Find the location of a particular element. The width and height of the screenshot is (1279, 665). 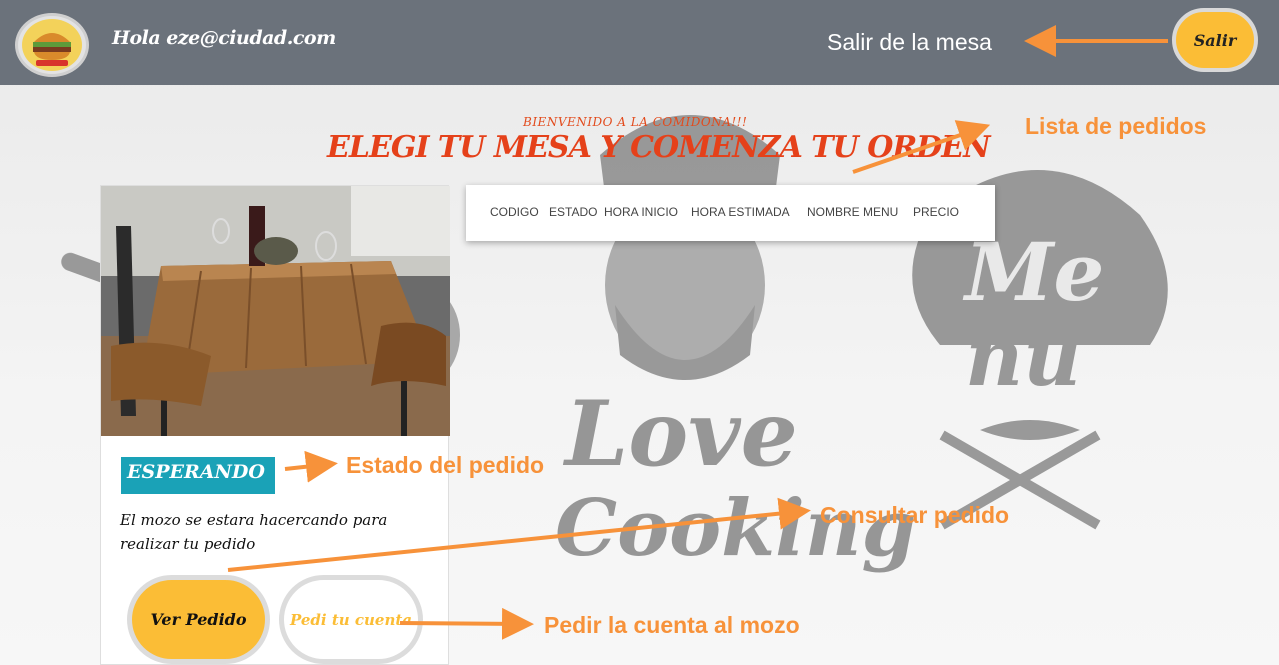

user-greeting: Hola eze@ciudad.com is located at coordinates (224, 38).